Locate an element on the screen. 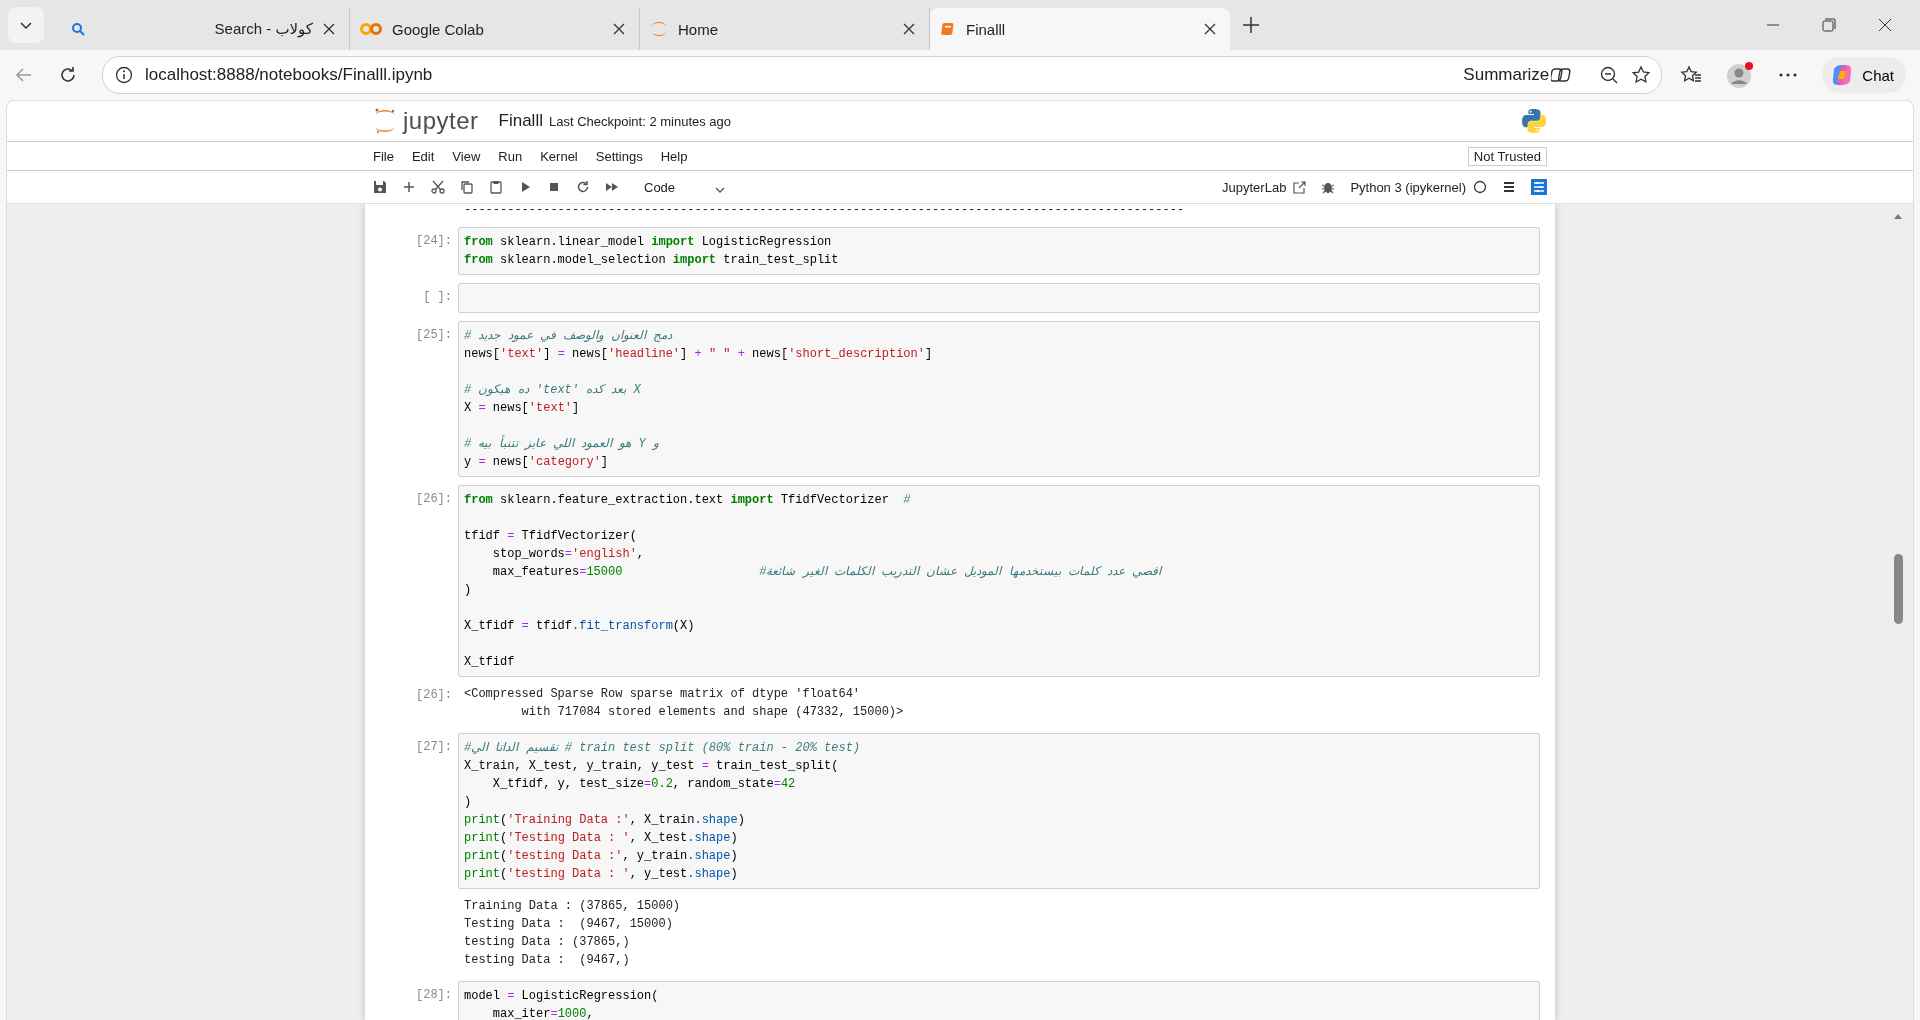 The image size is (1920, 1020). tab-list-button is located at coordinates (26, 25).